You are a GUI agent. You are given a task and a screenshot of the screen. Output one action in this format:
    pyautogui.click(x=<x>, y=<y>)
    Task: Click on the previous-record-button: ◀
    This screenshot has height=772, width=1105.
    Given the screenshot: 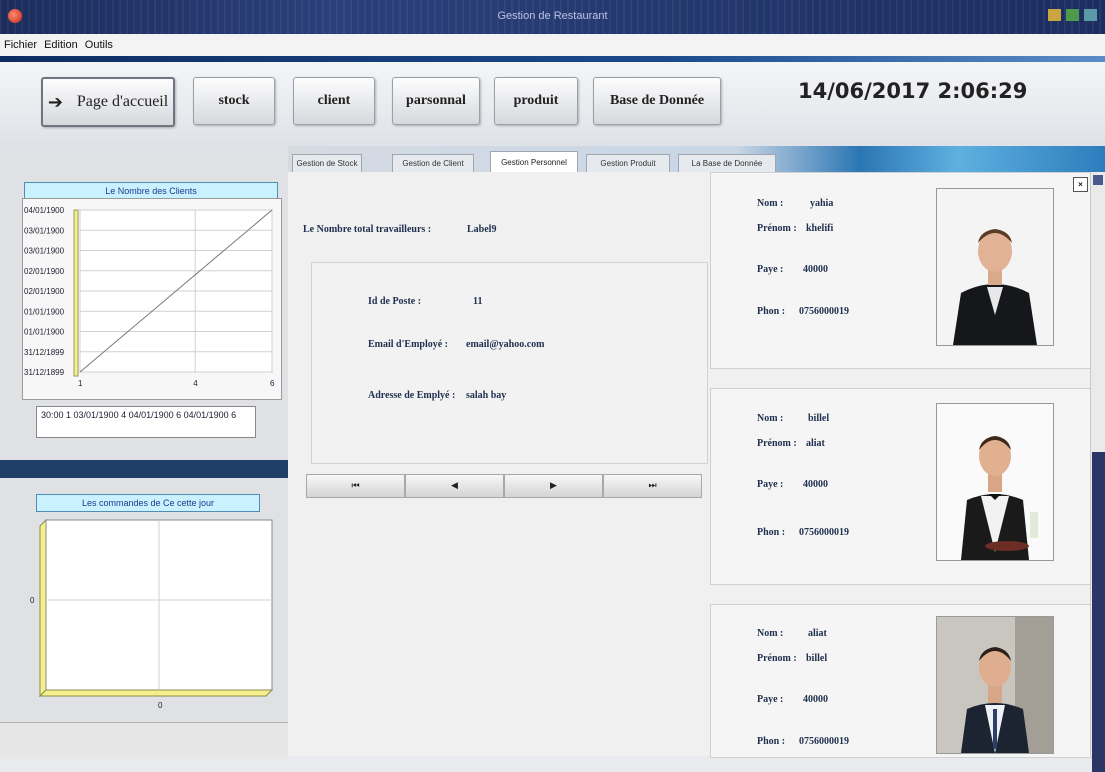 What is the action you would take?
    pyautogui.click(x=454, y=486)
    